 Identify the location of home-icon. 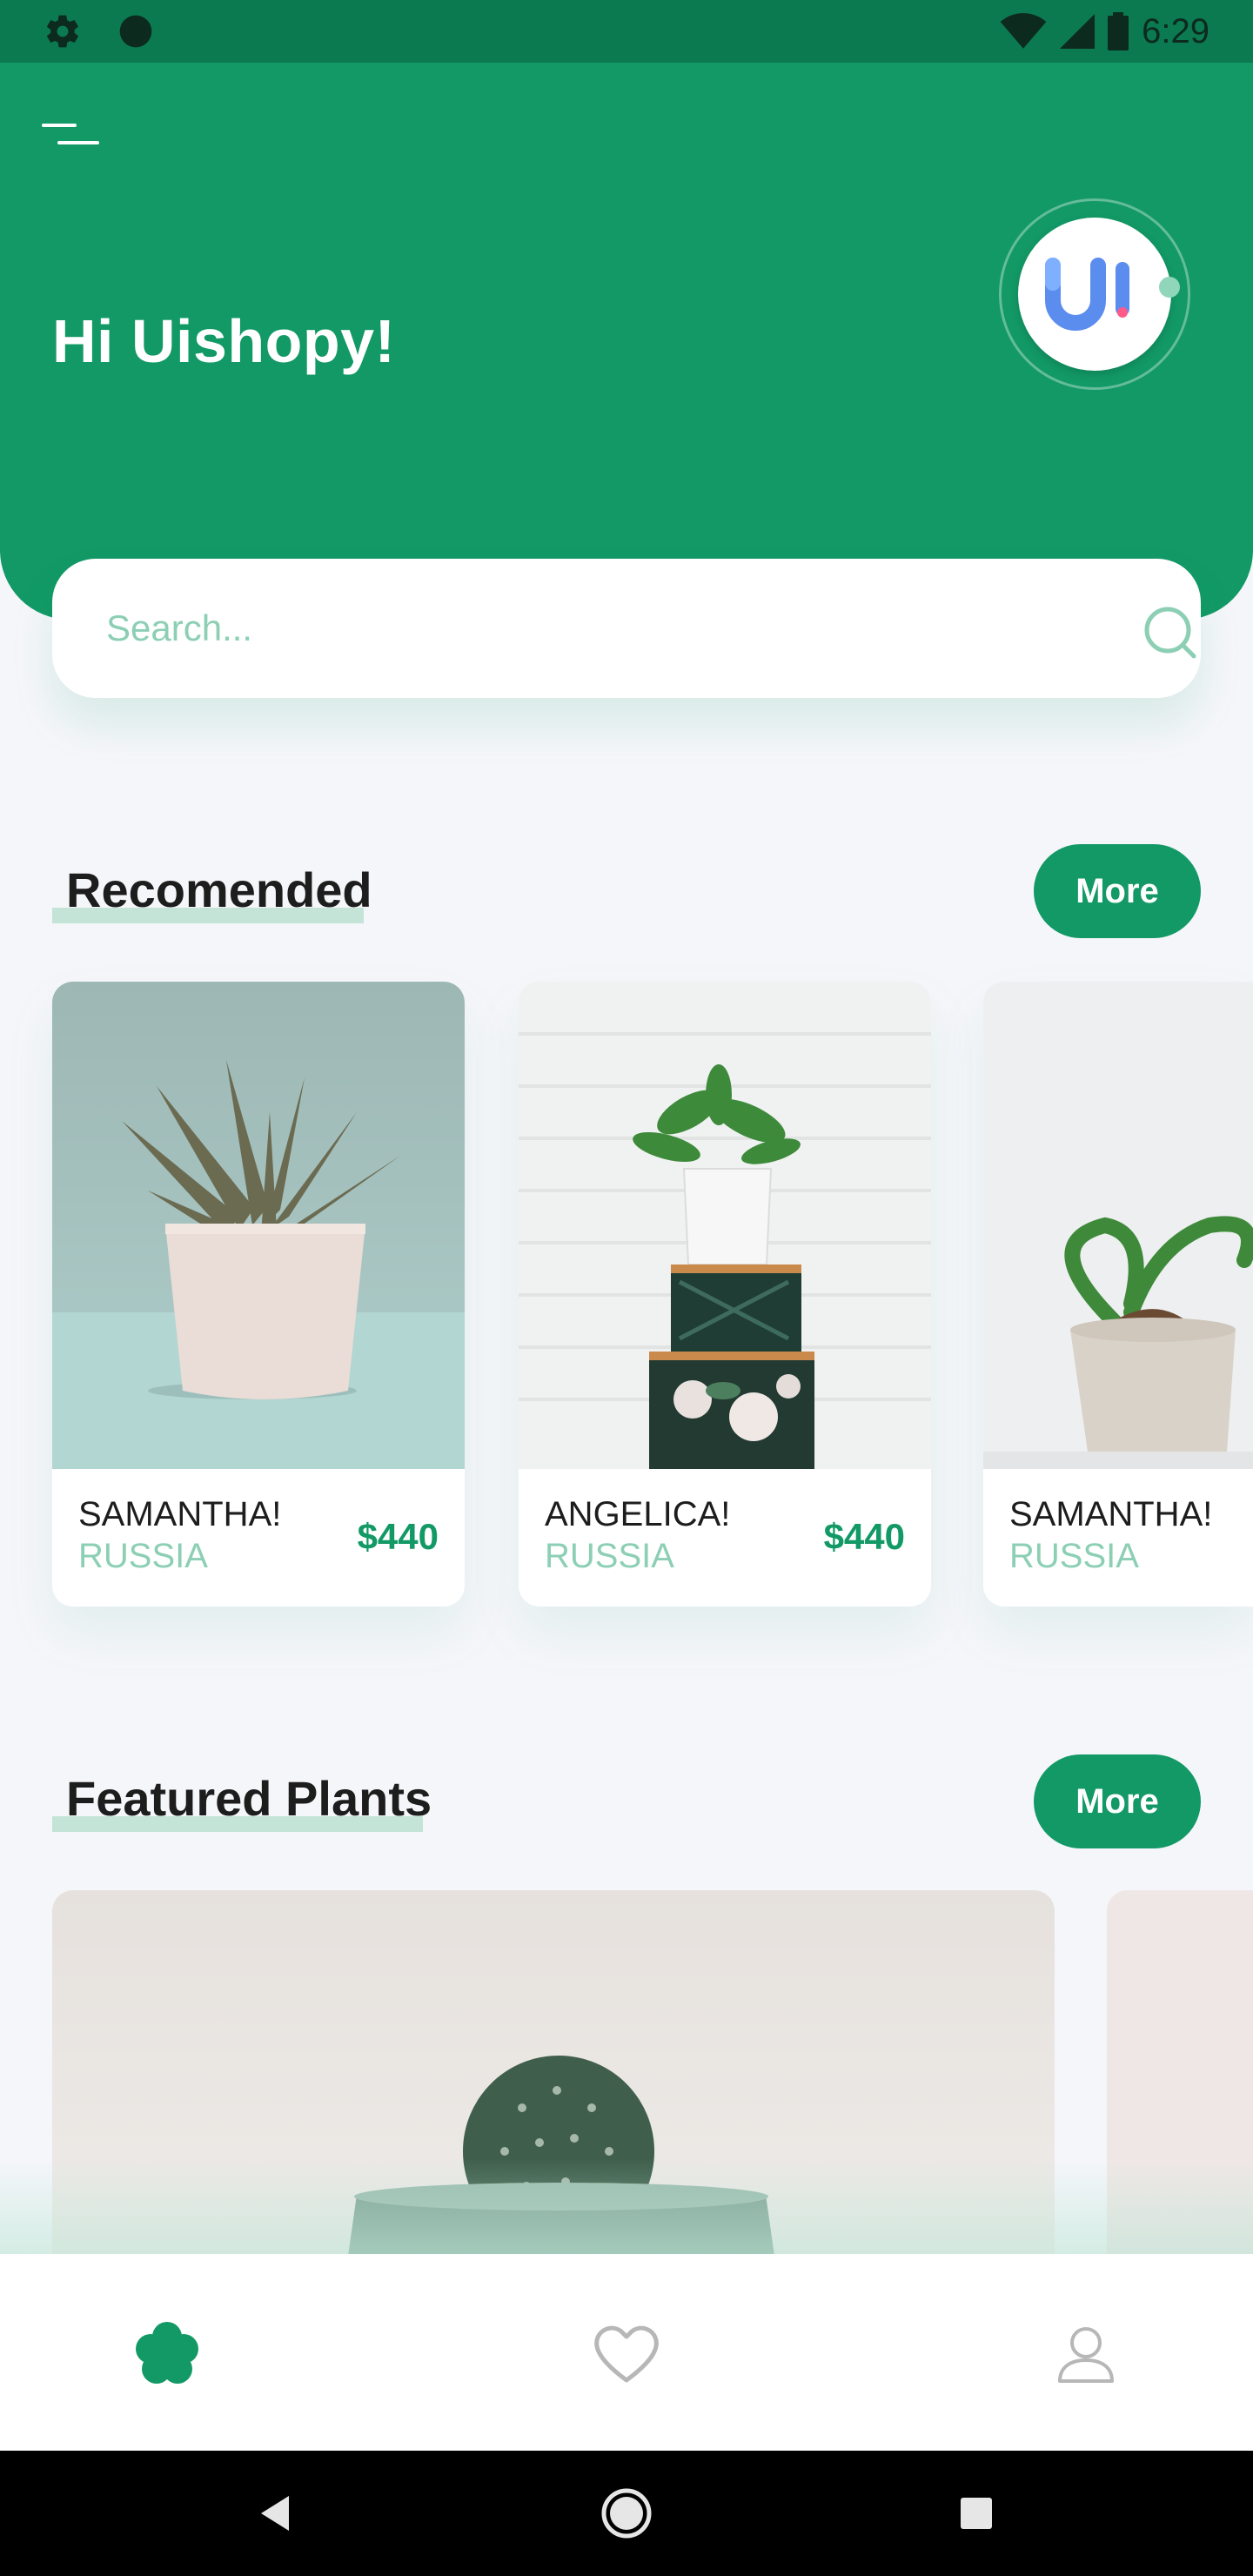
(626, 2513).